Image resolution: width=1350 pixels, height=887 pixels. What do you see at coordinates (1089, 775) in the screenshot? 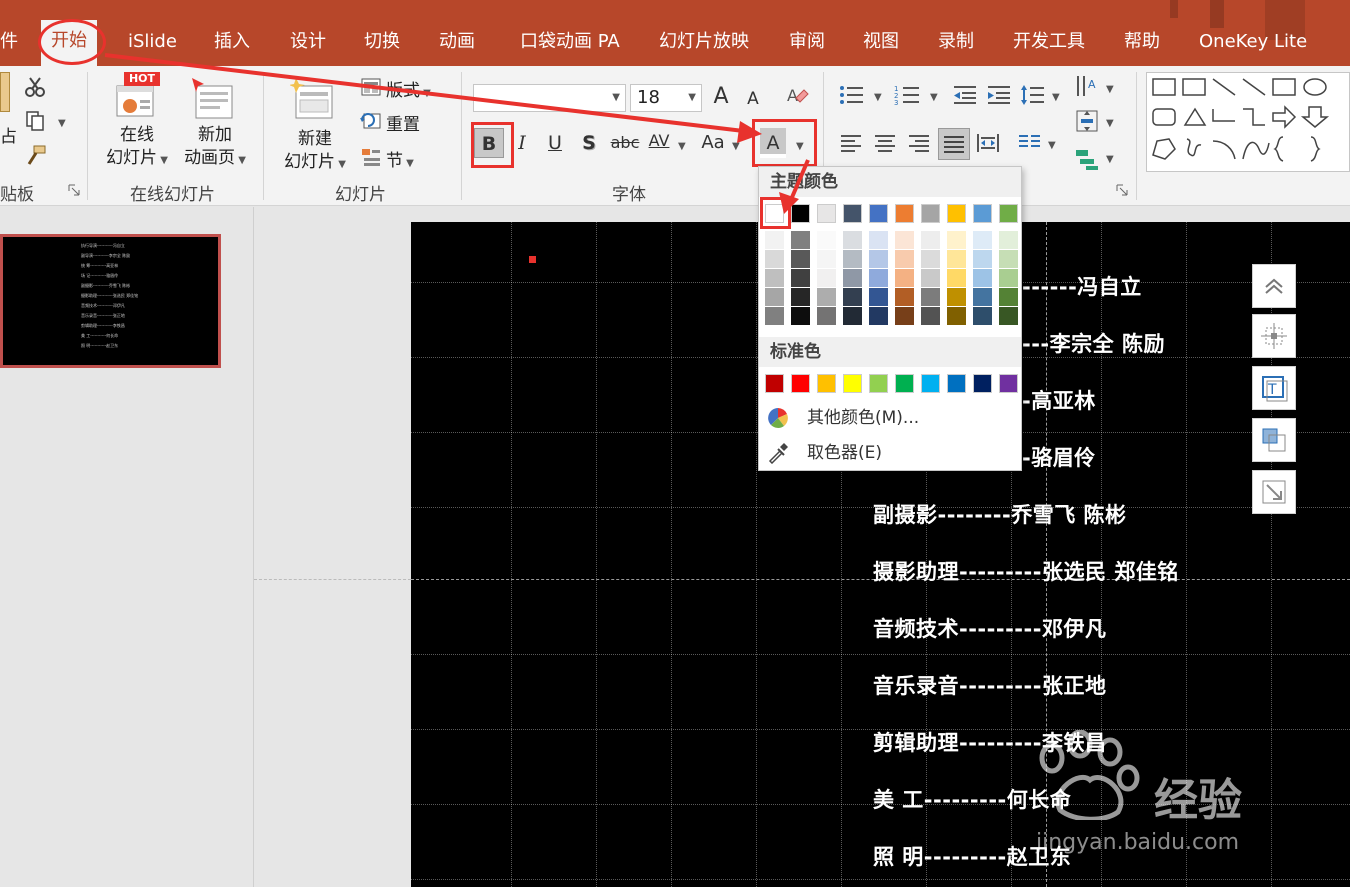
I see `paw-logo-icon` at bounding box center [1089, 775].